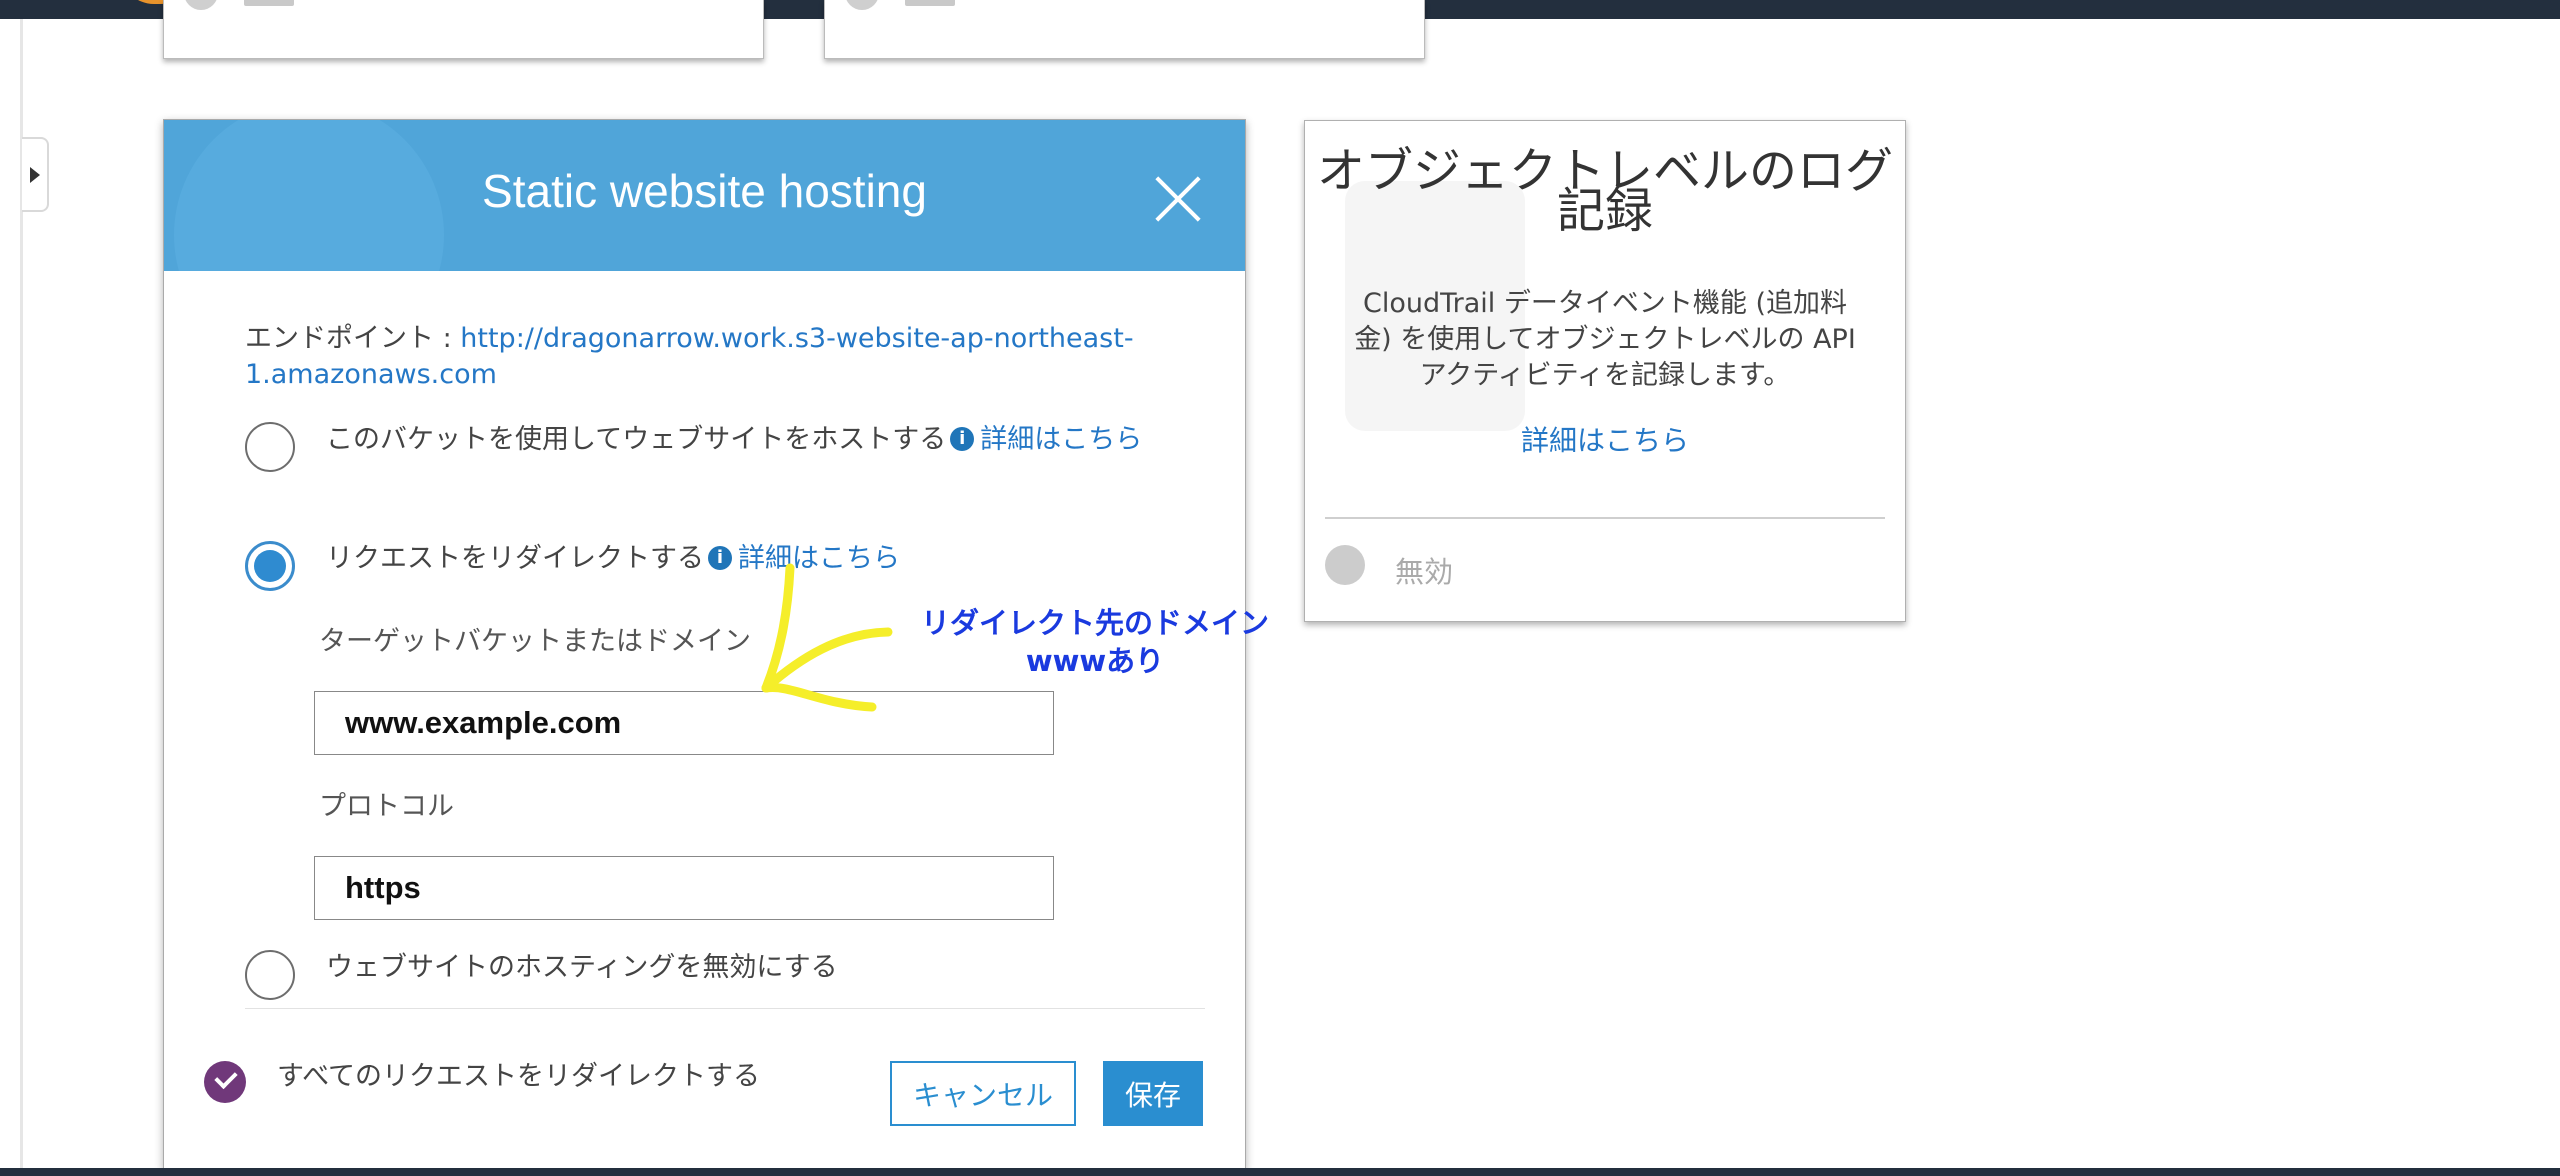 The width and height of the screenshot is (2560, 1176). I want to click on protocol-input: https, so click(684, 888).